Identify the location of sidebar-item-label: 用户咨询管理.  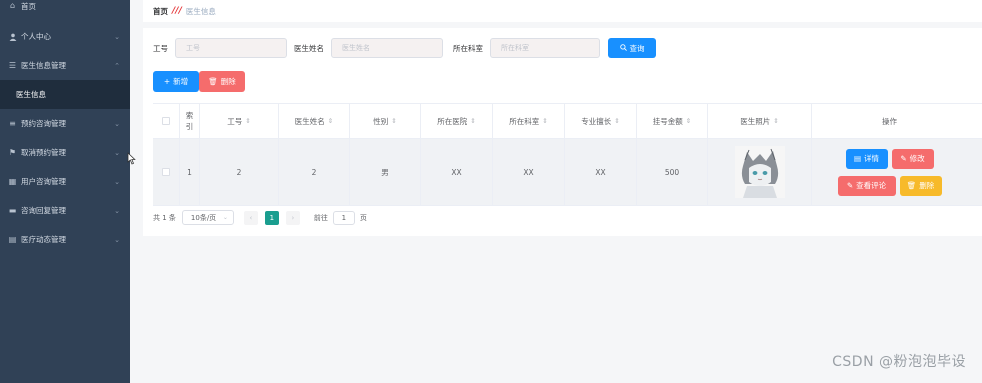
(43, 181).